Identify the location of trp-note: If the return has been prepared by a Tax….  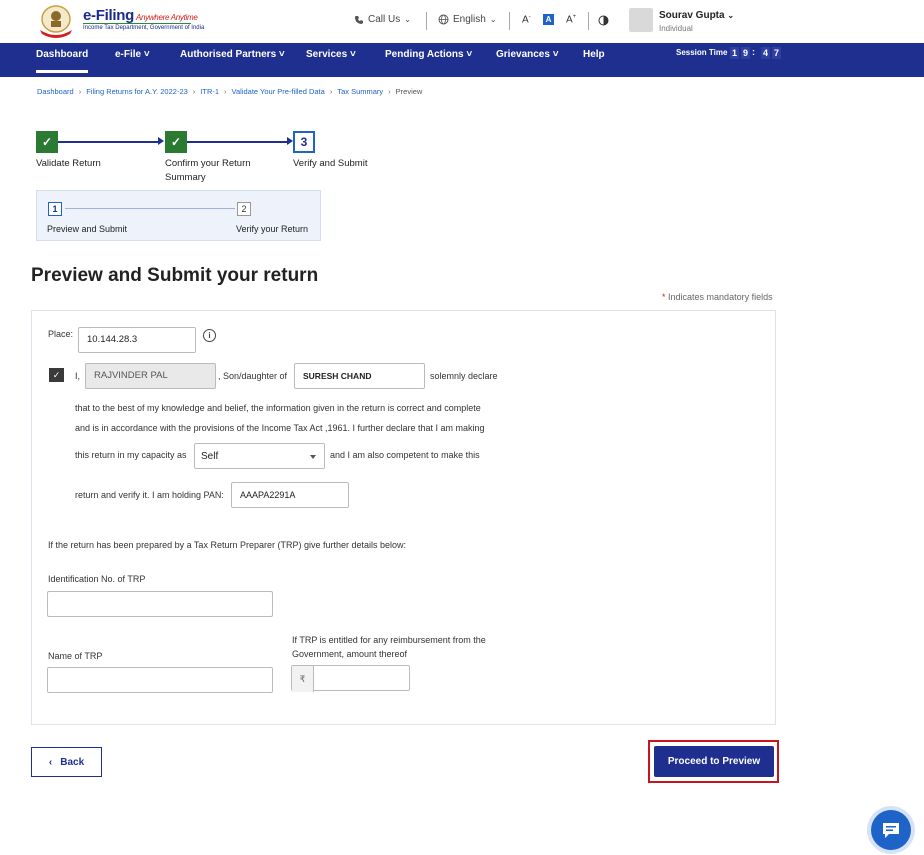
(227, 545).